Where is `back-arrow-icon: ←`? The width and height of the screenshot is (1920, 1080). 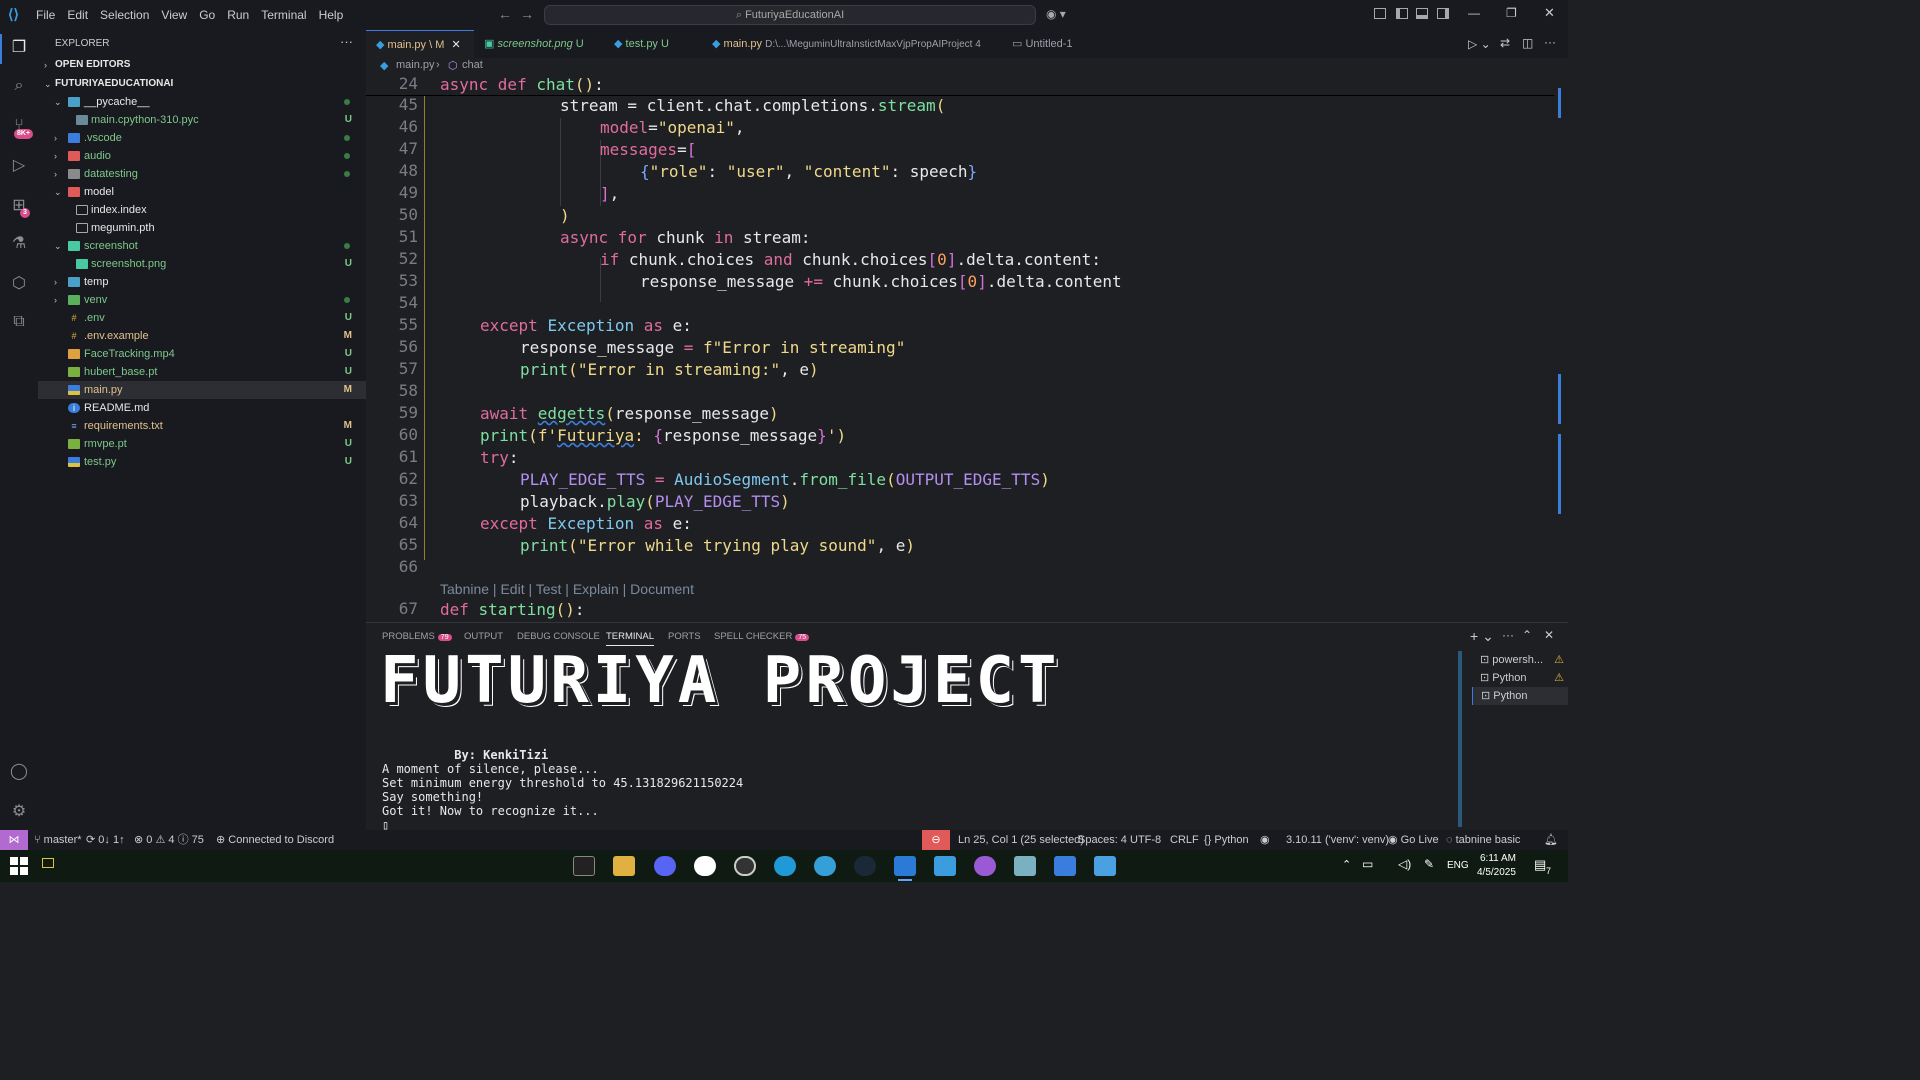 back-arrow-icon: ← is located at coordinates (505, 14).